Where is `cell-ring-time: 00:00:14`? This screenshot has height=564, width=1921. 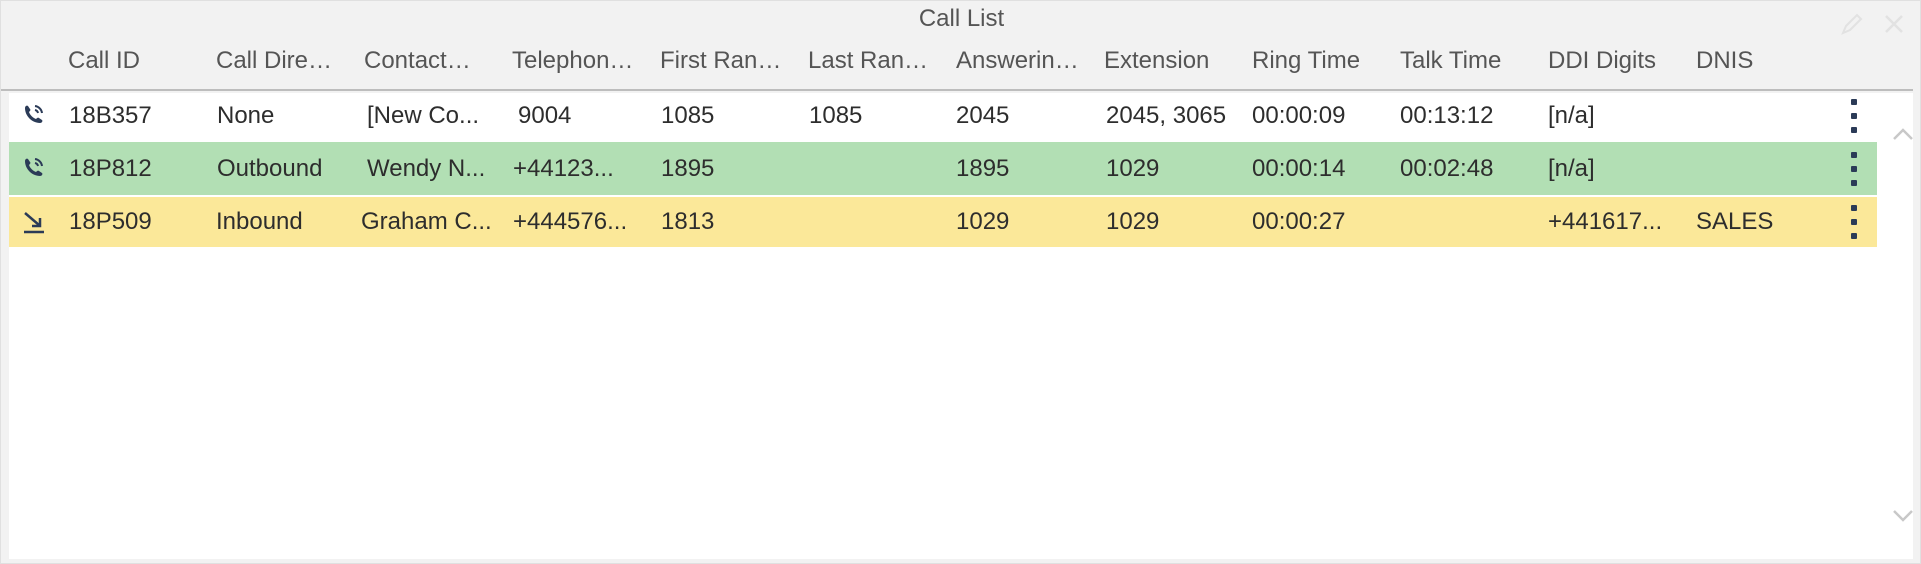
cell-ring-time: 00:00:14 is located at coordinates (1299, 168).